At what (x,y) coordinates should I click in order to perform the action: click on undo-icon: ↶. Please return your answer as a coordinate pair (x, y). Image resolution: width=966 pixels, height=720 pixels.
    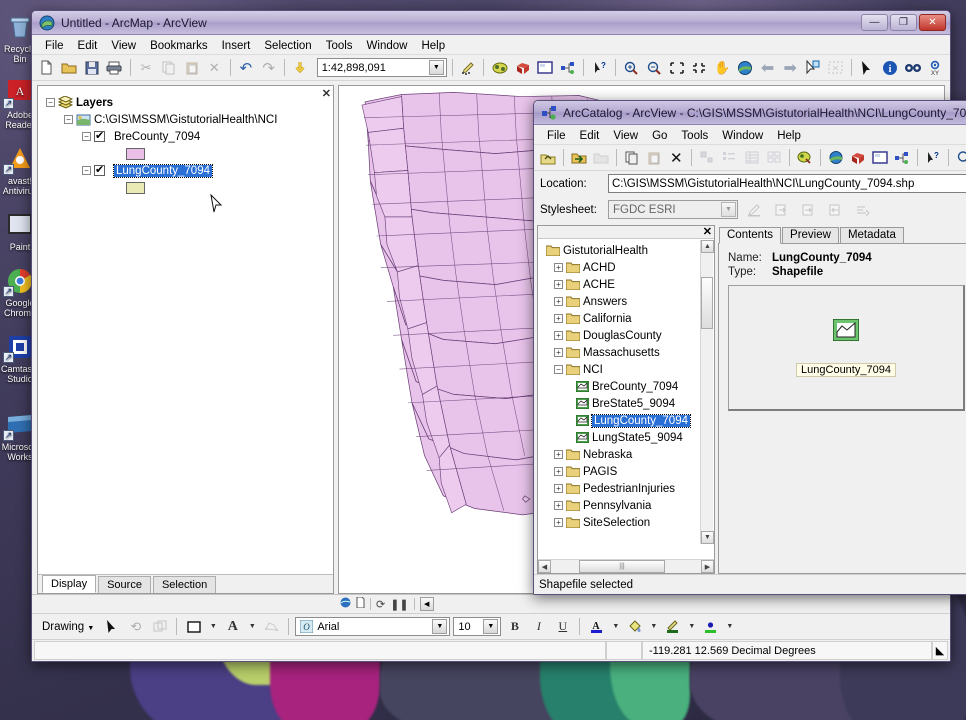
    Looking at the image, I should click on (246, 67).